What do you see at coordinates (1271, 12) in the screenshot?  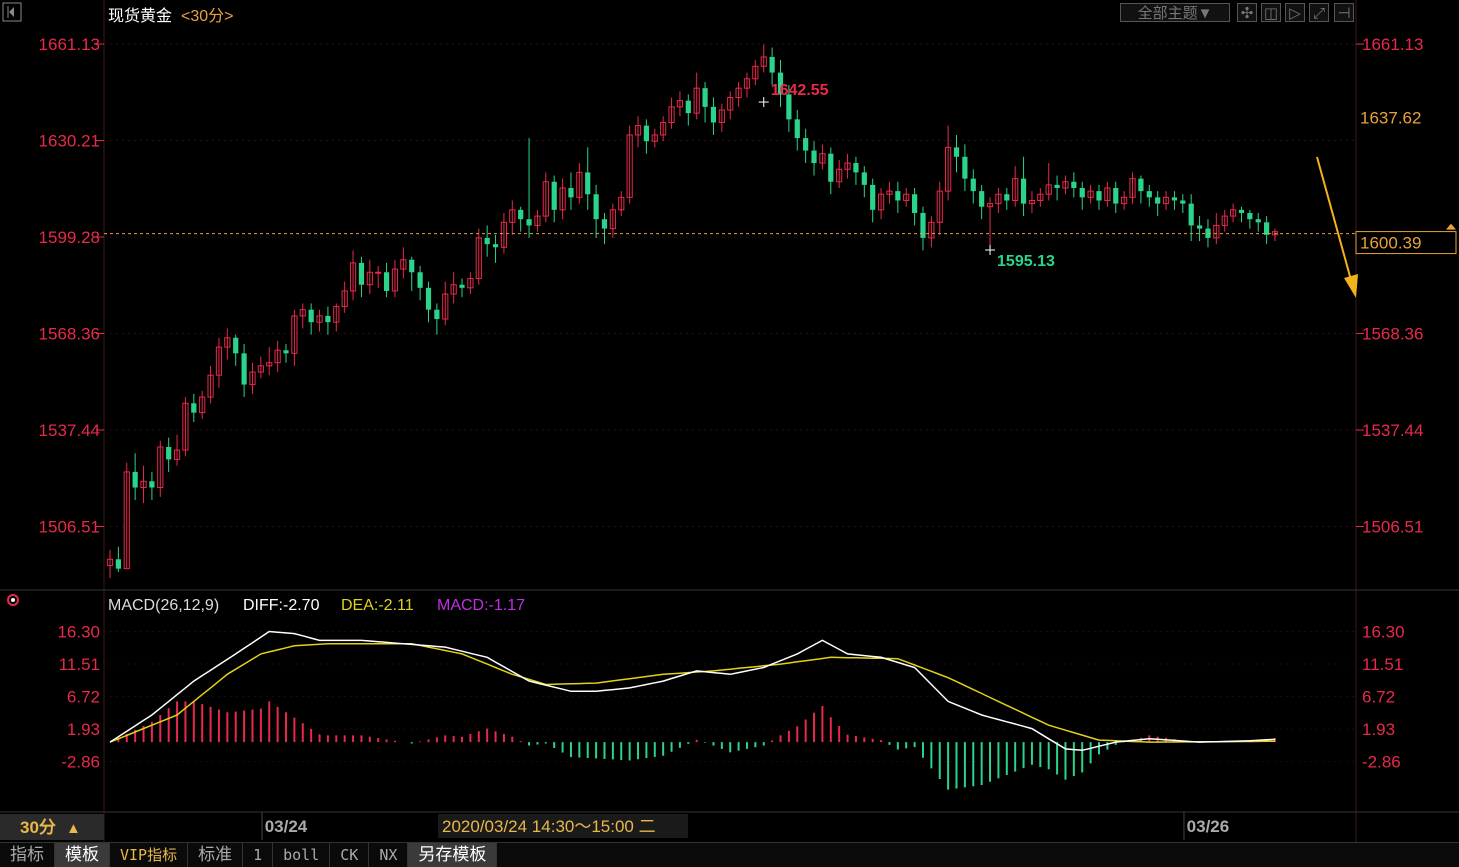 I see `split-view-icon: ◫` at bounding box center [1271, 12].